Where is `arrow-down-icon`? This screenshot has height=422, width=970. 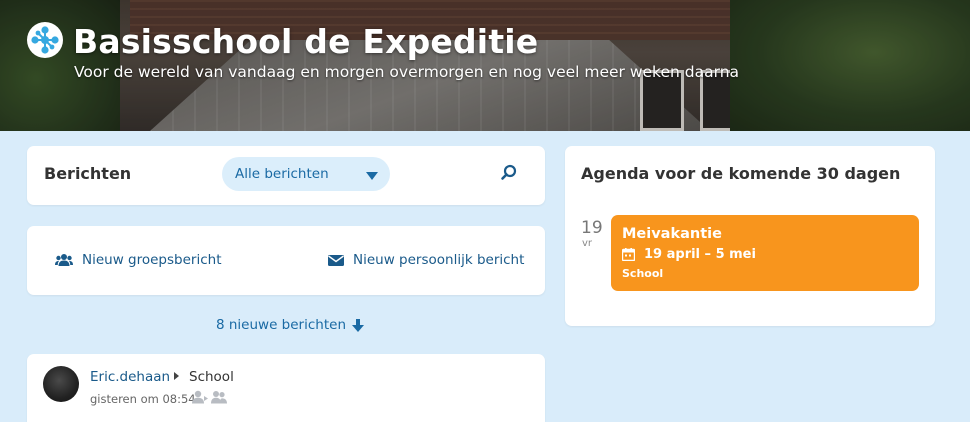
arrow-down-icon is located at coordinates (358, 325).